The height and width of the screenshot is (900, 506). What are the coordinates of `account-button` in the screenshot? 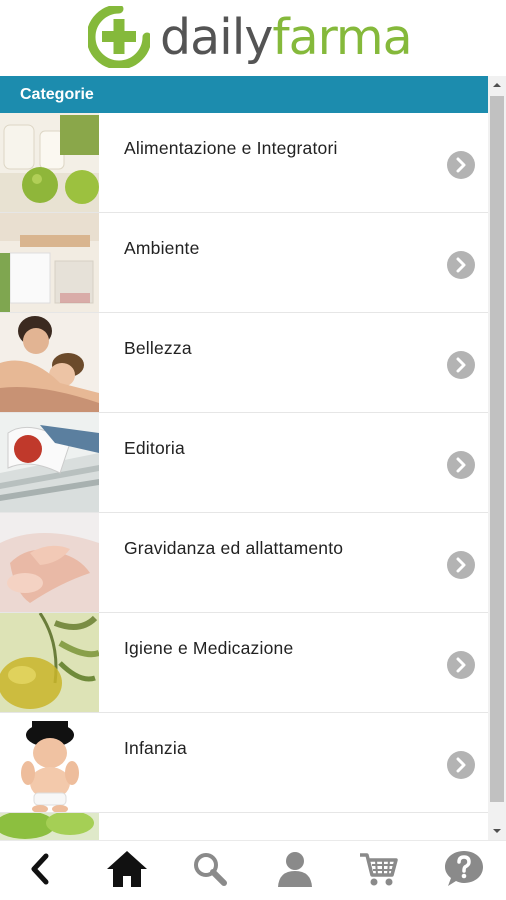 It's located at (295, 871).